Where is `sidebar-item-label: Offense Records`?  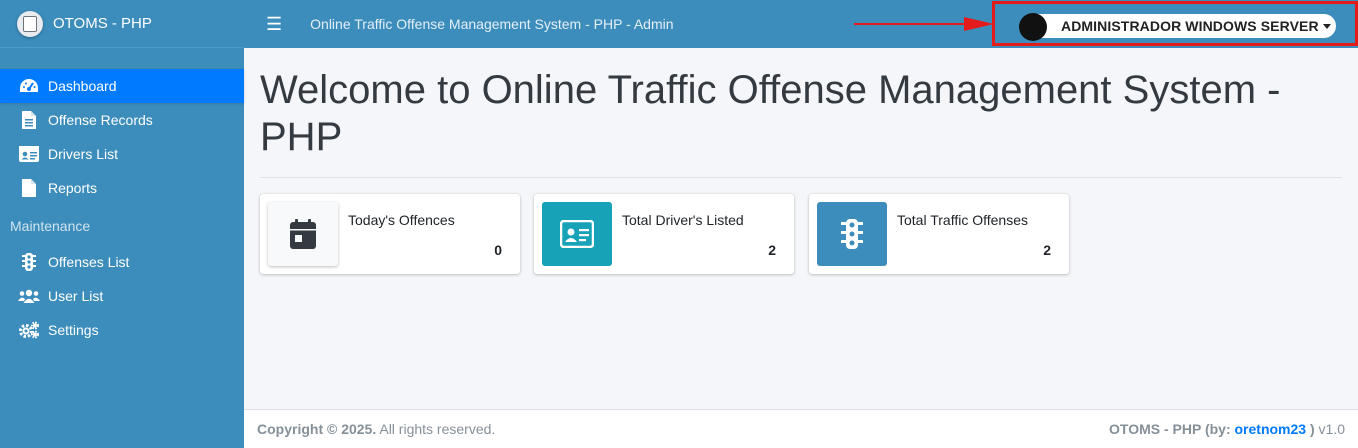
sidebar-item-label: Offense Records is located at coordinates (100, 120).